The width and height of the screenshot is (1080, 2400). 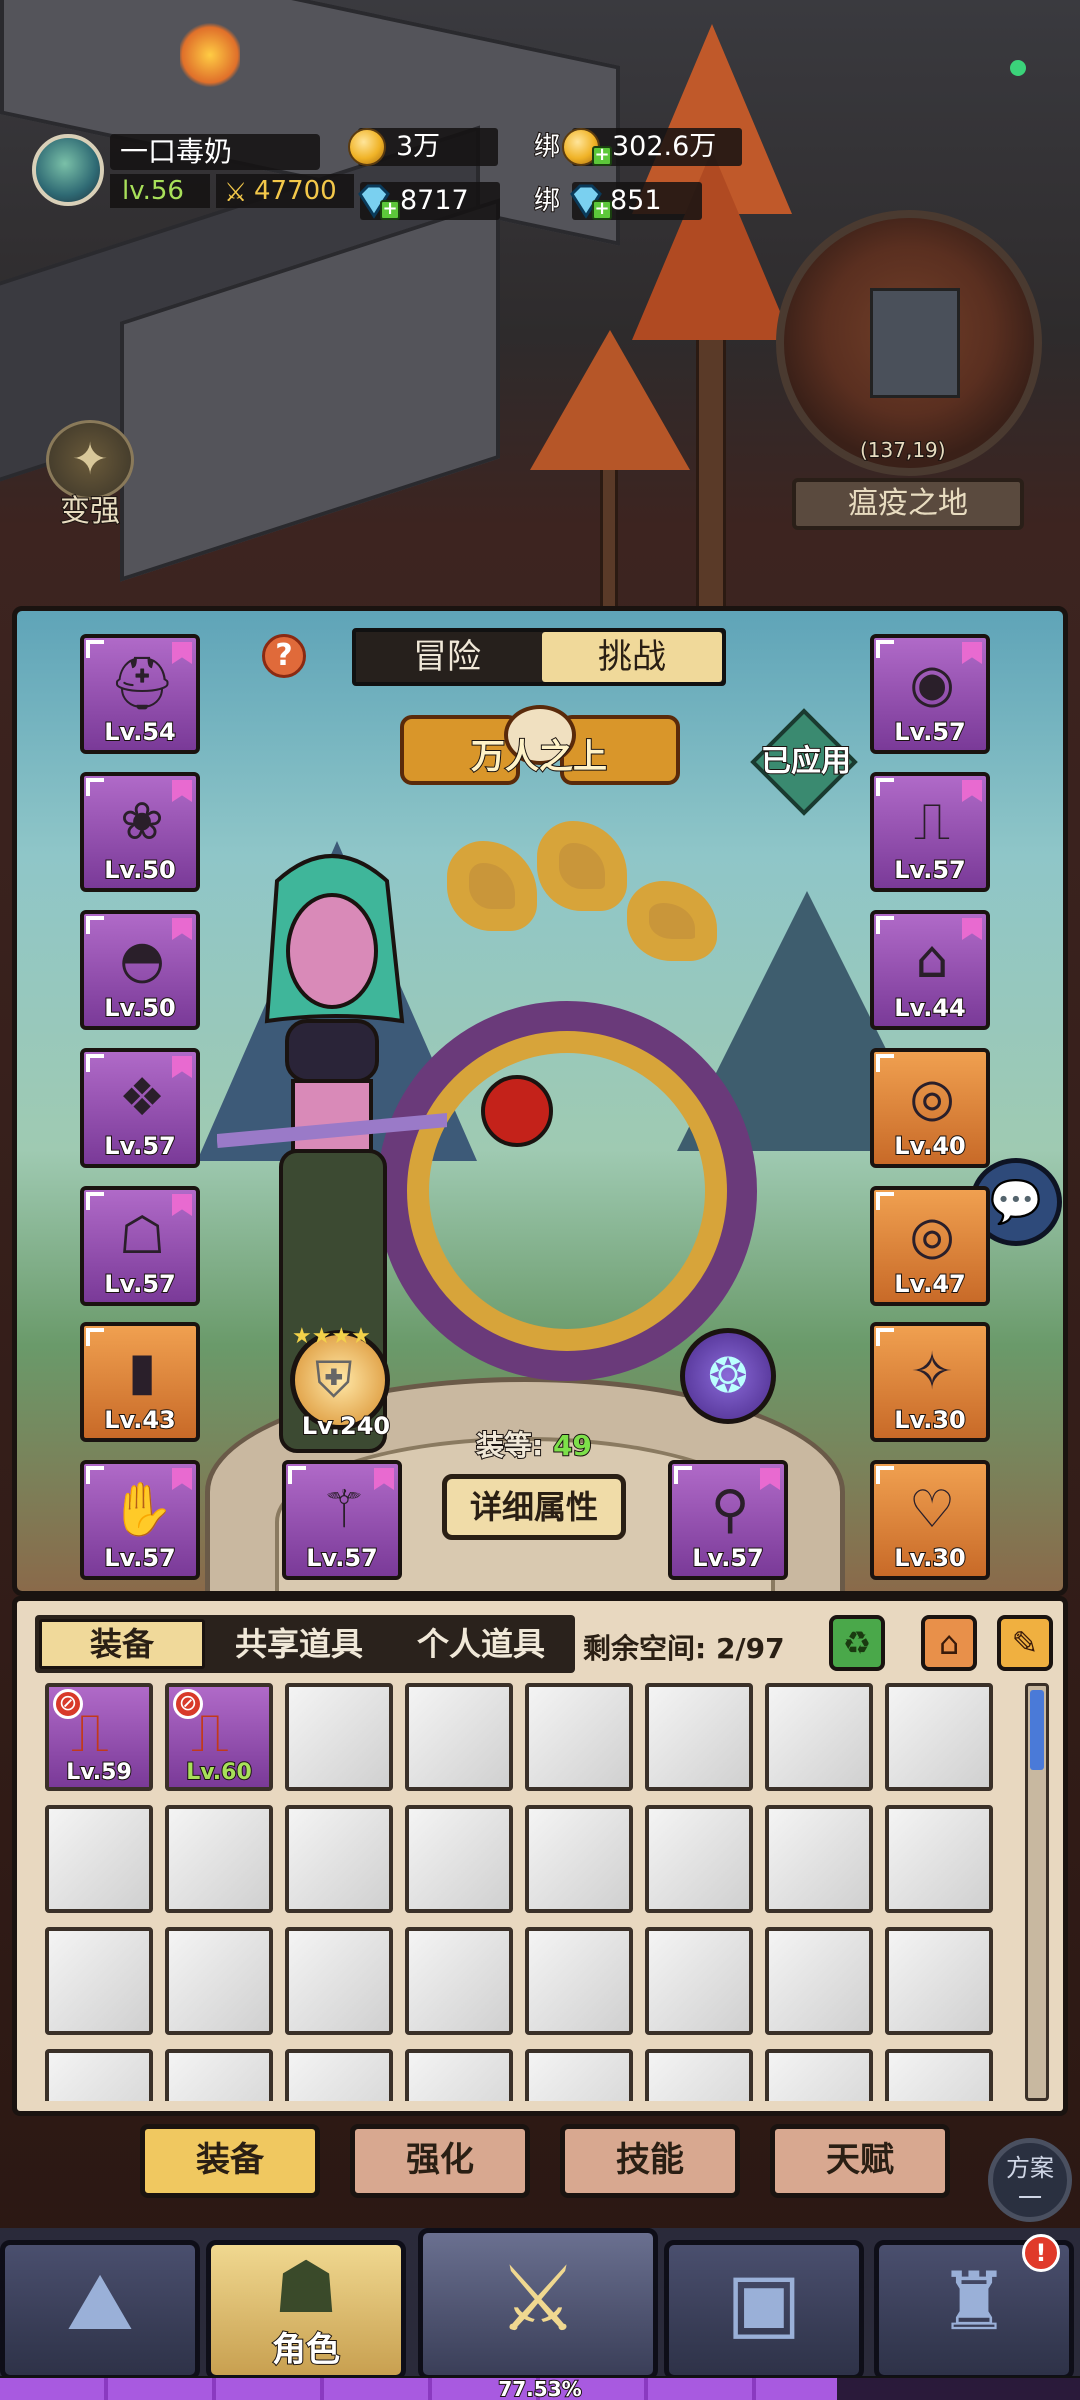 I want to click on help-button: ?, so click(x=284, y=656).